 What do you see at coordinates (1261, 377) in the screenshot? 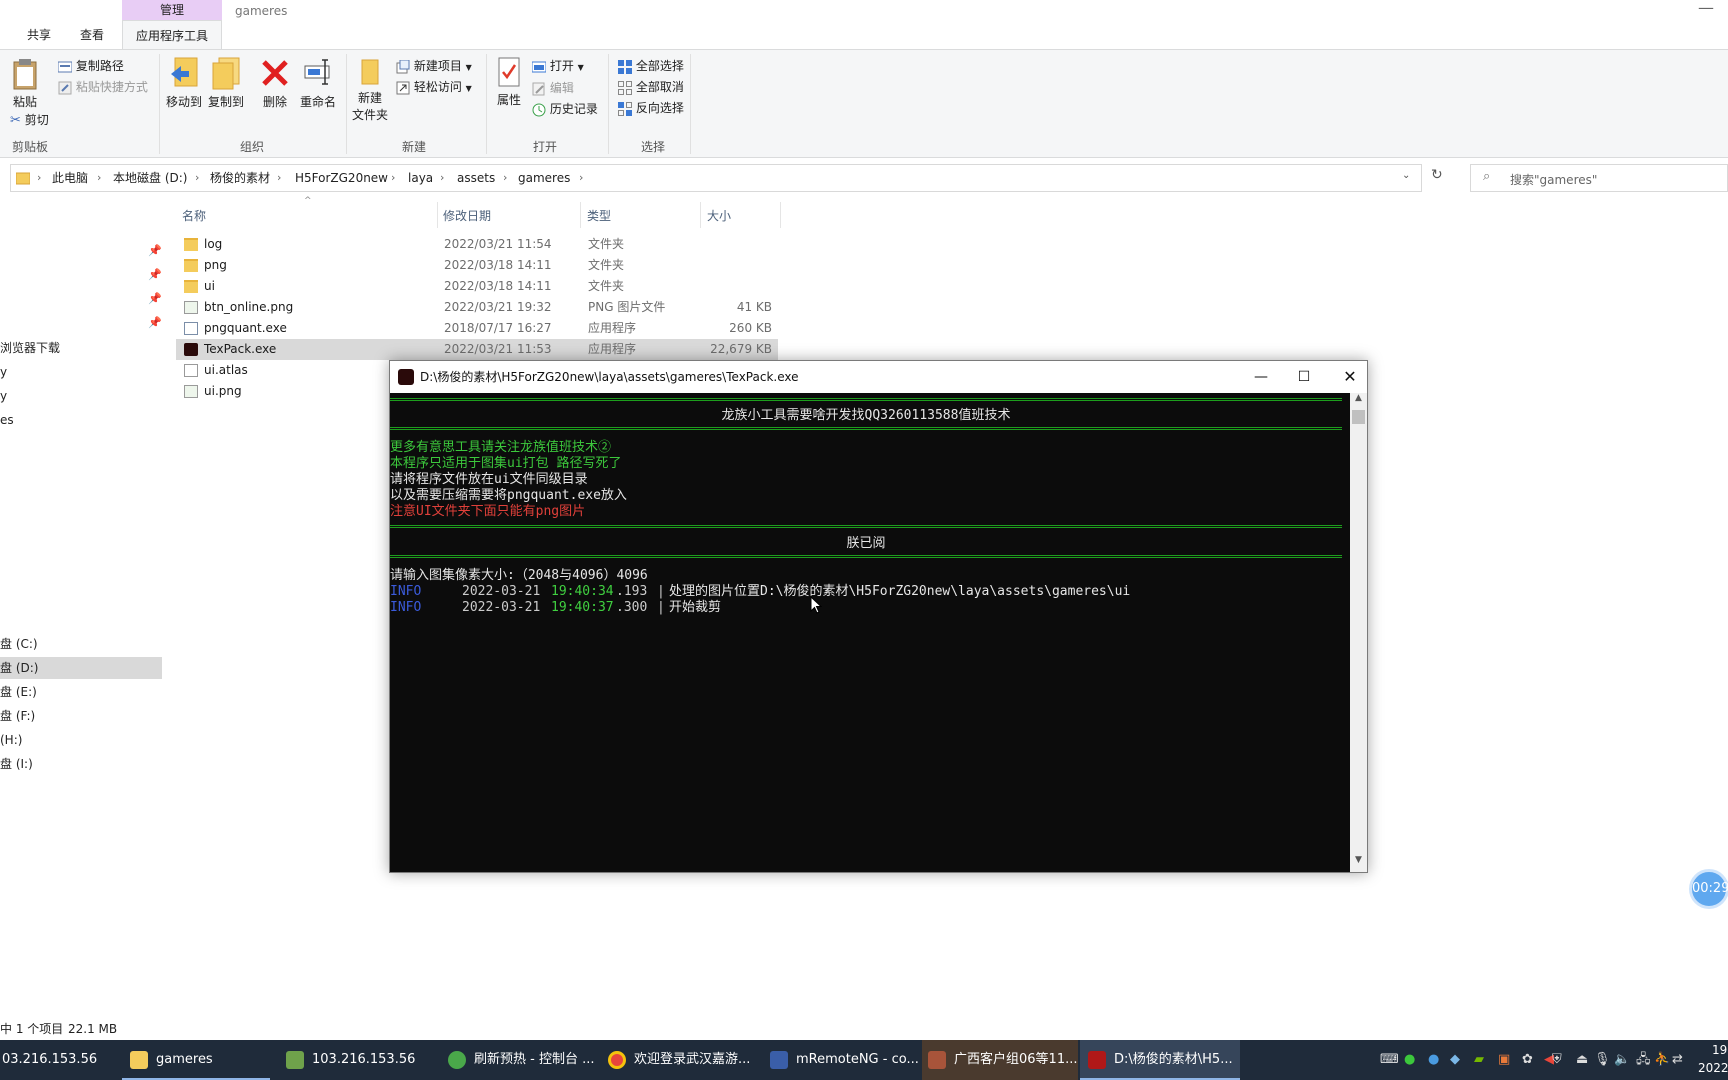
I see `console-minimize-button: —` at bounding box center [1261, 377].